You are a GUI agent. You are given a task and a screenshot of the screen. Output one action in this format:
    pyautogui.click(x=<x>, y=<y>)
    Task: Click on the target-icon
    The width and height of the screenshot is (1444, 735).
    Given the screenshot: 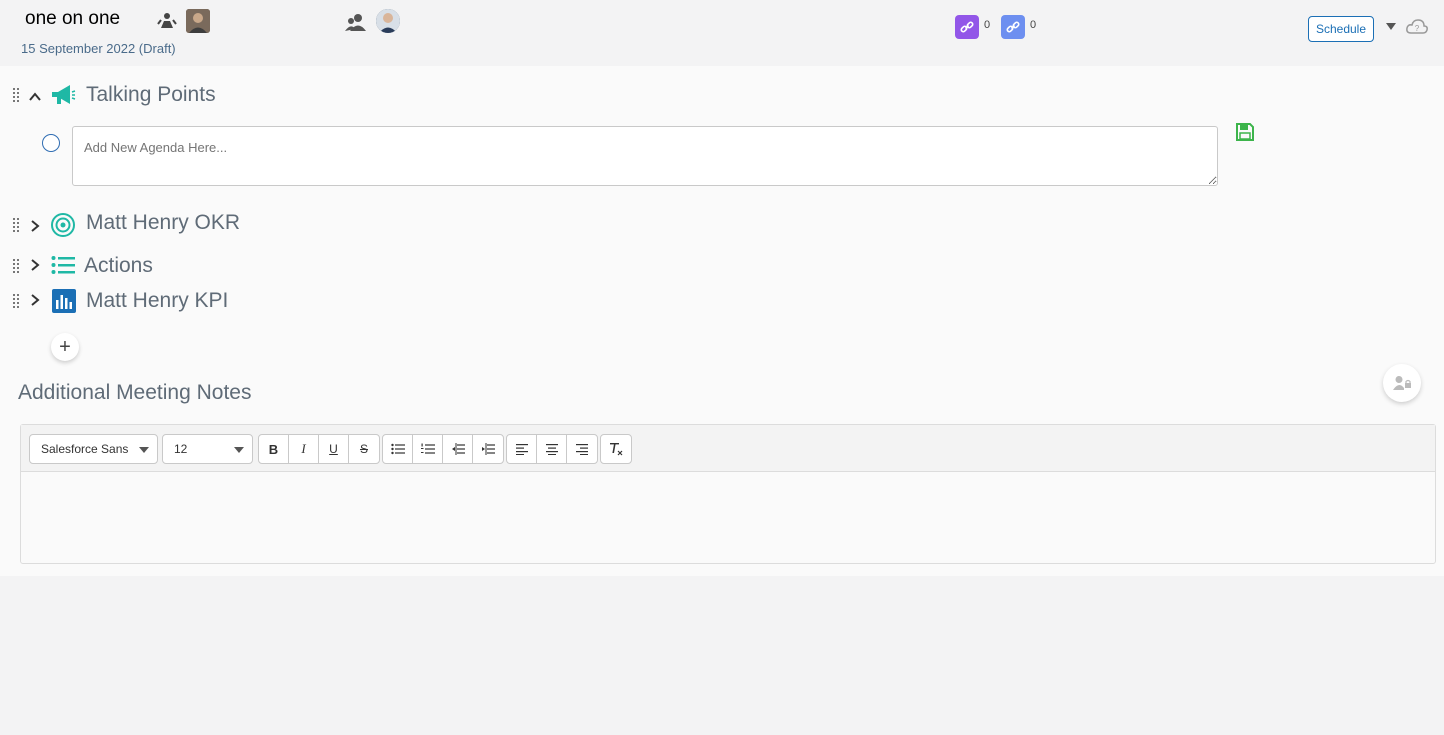 What is the action you would take?
    pyautogui.click(x=63, y=225)
    